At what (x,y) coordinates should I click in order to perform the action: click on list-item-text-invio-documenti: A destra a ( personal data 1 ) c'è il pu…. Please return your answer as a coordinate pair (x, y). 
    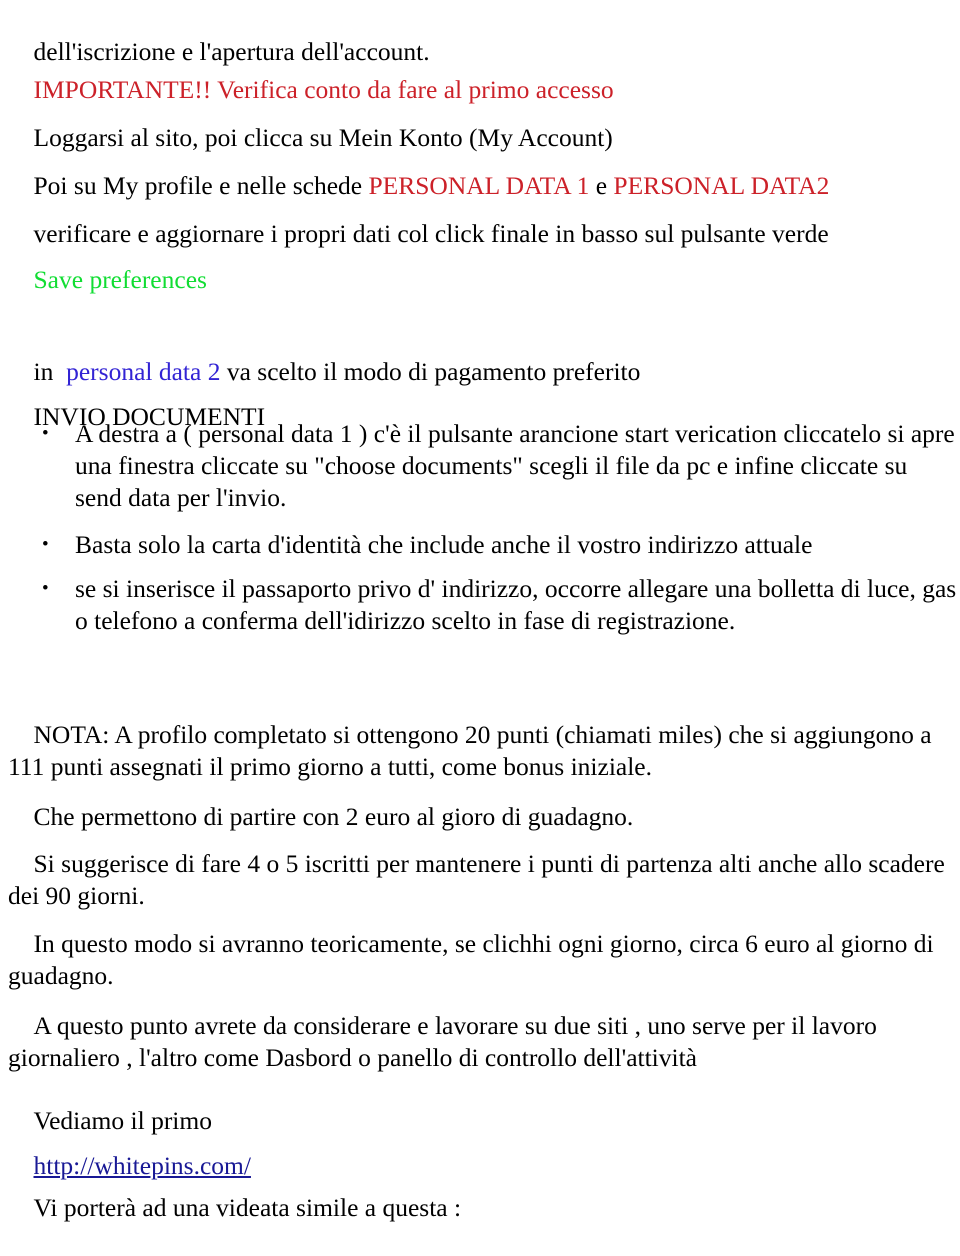
    Looking at the image, I should click on (515, 465).